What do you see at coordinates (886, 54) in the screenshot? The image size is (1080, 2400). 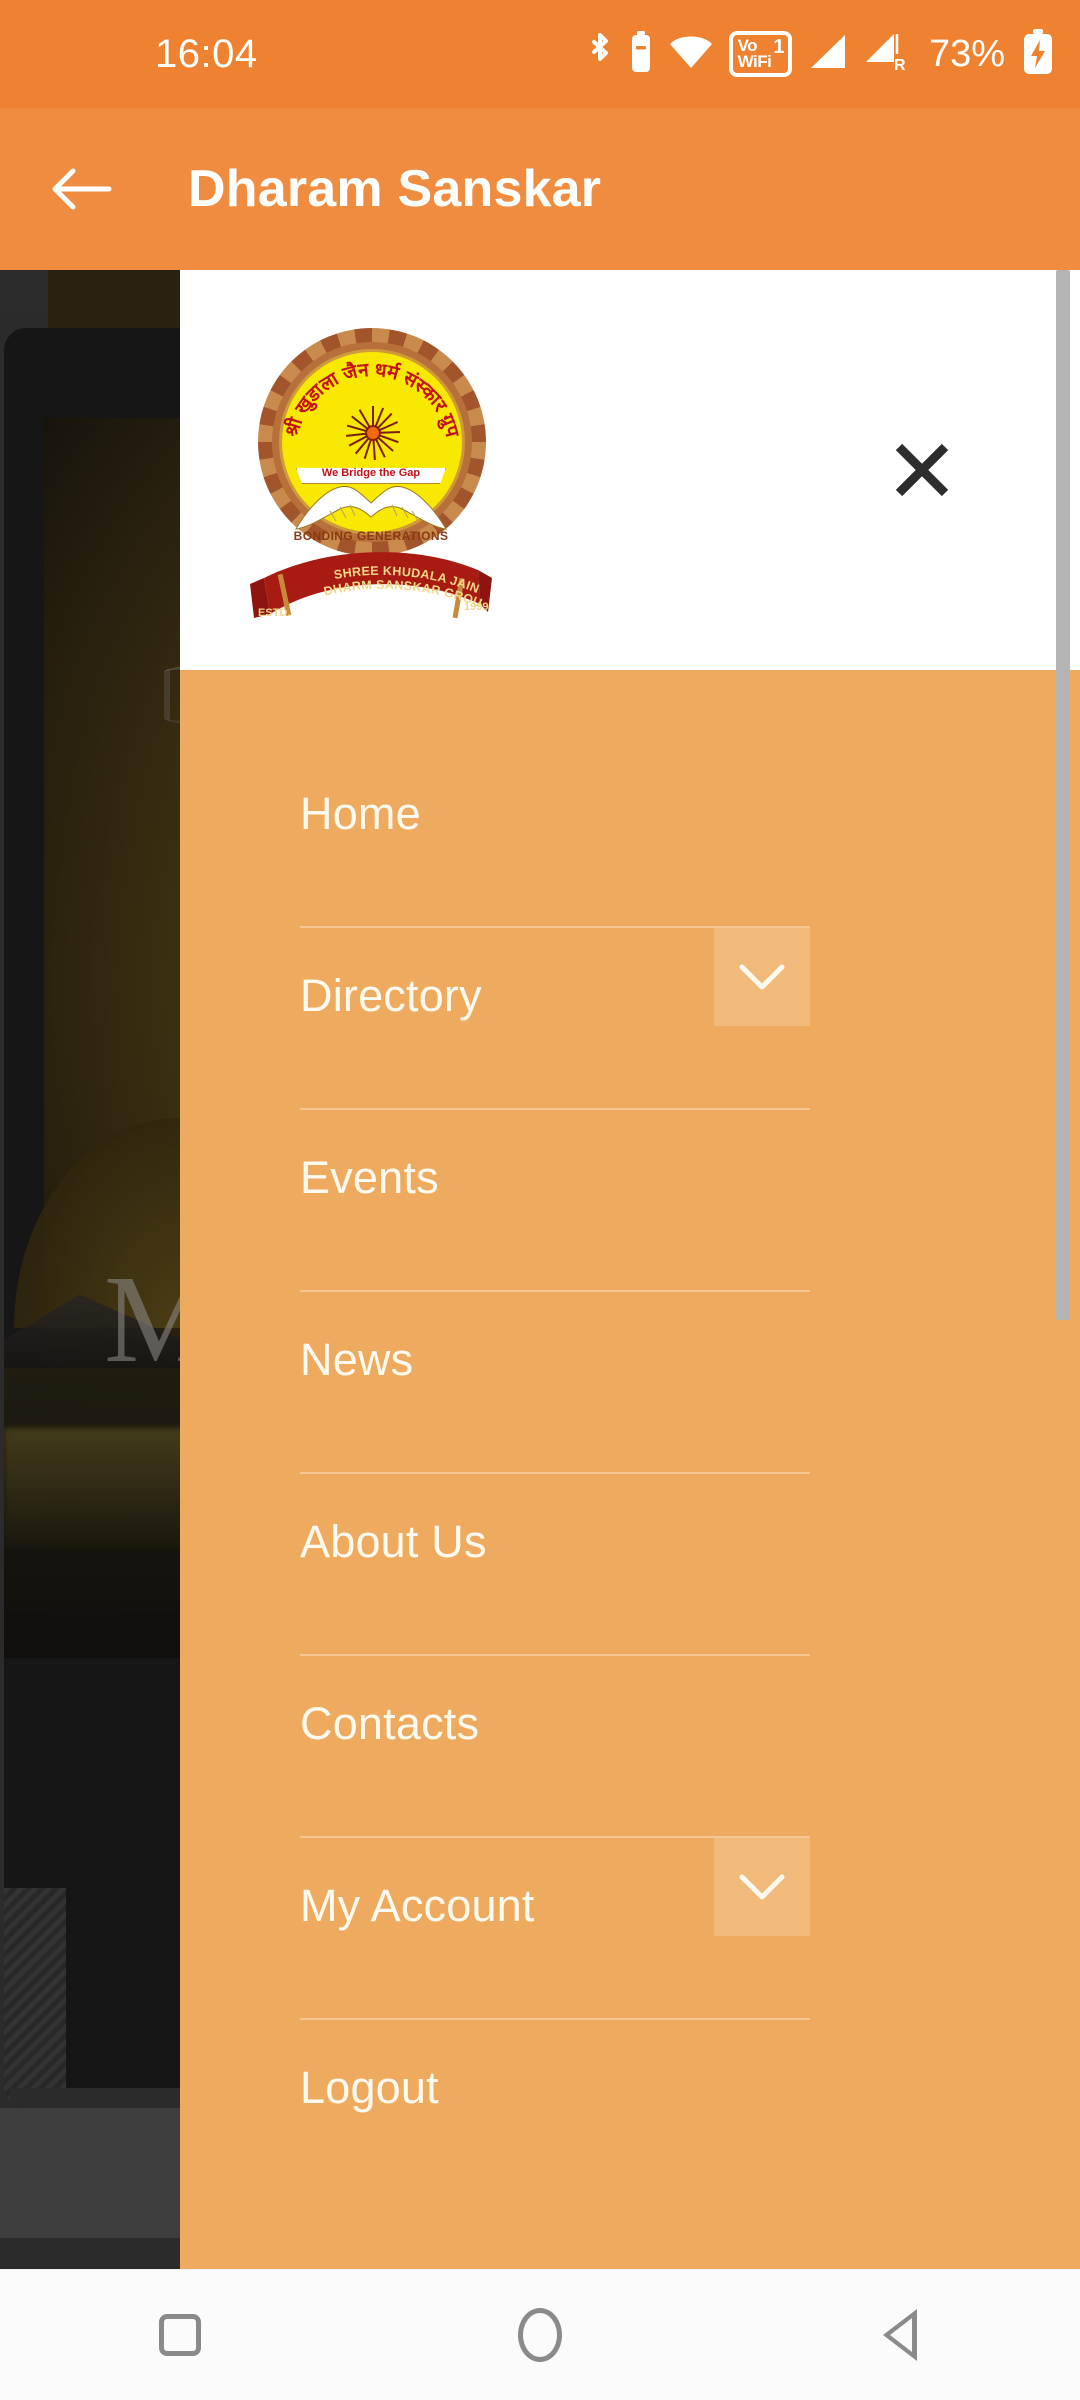 I see `signal-bars-roaming-icon: R` at bounding box center [886, 54].